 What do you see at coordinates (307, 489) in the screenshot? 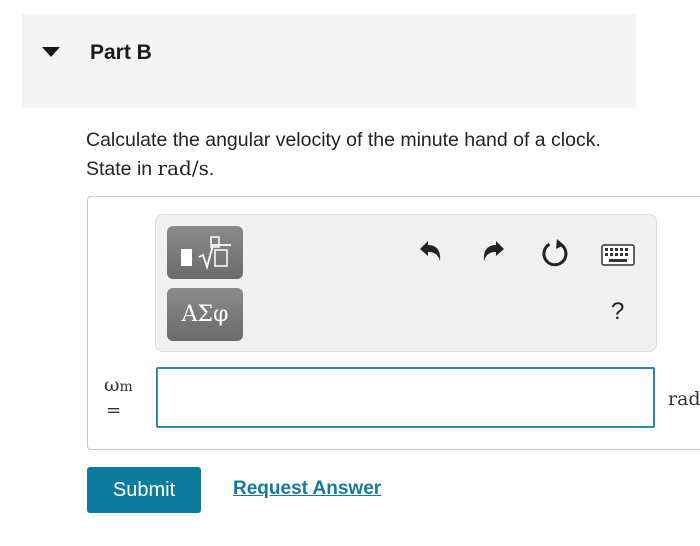
I see `request-answer-link: Request Answer` at bounding box center [307, 489].